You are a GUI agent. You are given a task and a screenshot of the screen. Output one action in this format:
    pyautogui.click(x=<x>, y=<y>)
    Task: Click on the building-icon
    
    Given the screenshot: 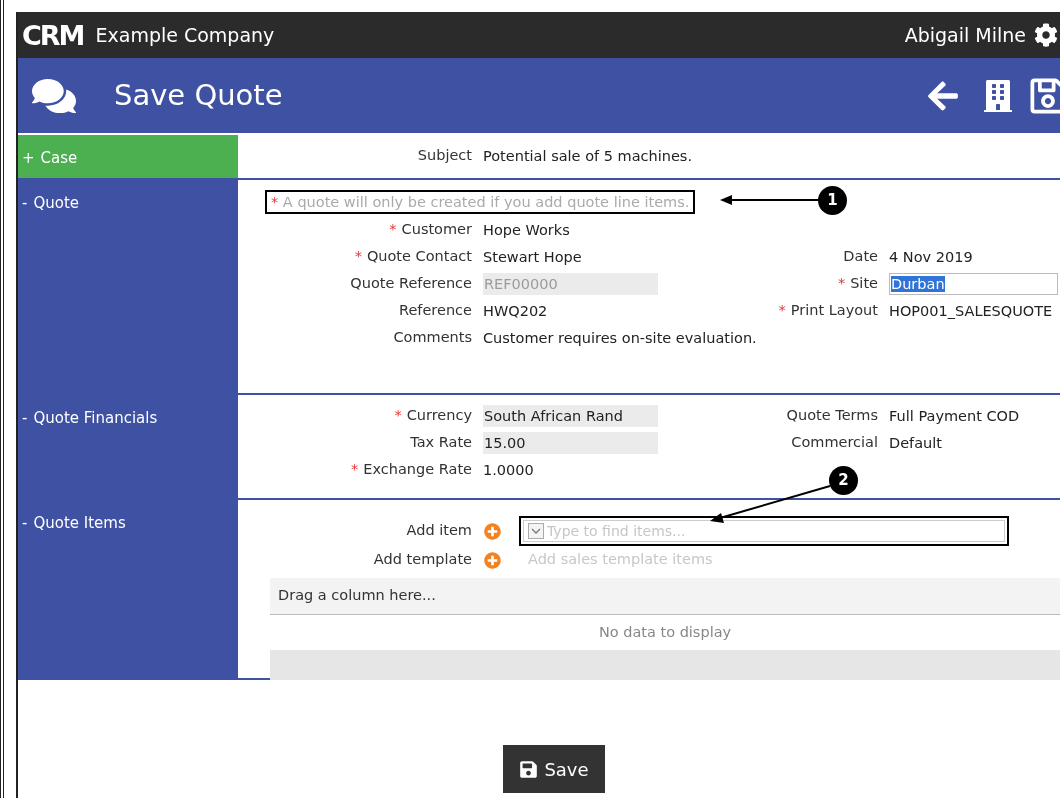 What is the action you would take?
    pyautogui.click(x=998, y=95)
    